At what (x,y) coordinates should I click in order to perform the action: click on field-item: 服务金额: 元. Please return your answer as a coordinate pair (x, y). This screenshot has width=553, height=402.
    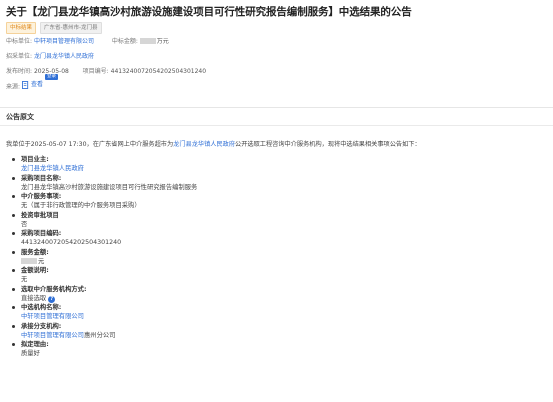
    Looking at the image, I should click on (275, 257).